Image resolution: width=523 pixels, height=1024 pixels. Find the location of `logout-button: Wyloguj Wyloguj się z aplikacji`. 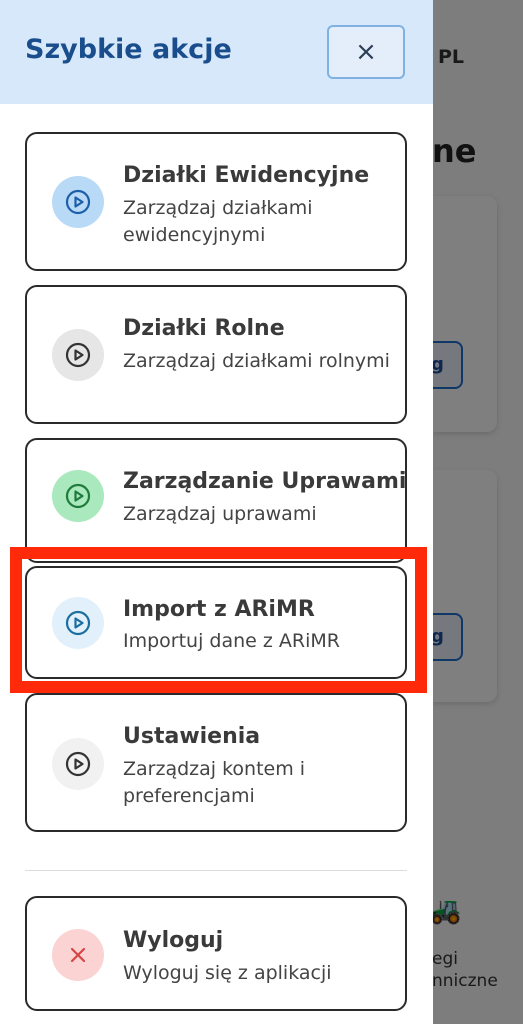

logout-button: Wyloguj Wyloguj się z aplikacji is located at coordinates (216, 953).